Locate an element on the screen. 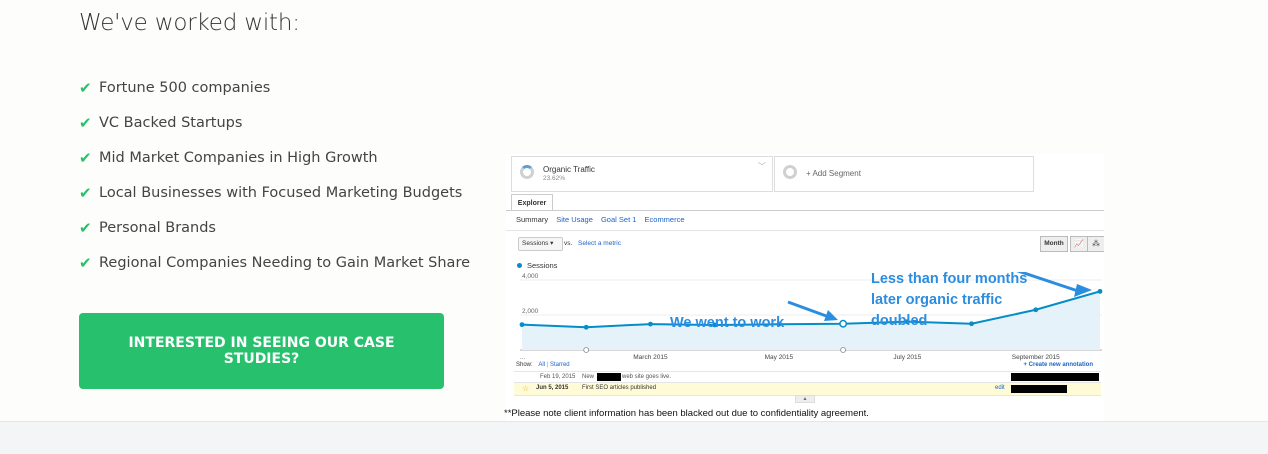  segment-percent: 23.62% is located at coordinates (554, 178).